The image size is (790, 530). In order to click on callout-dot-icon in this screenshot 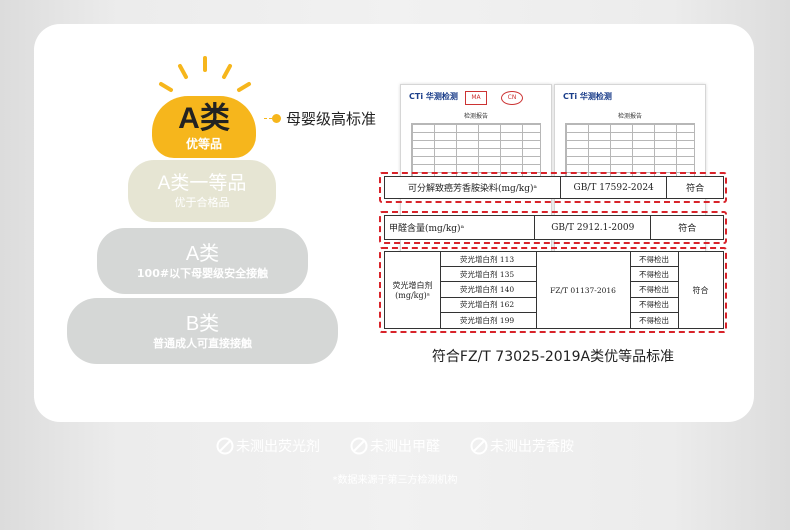, I will do `click(276, 118)`.